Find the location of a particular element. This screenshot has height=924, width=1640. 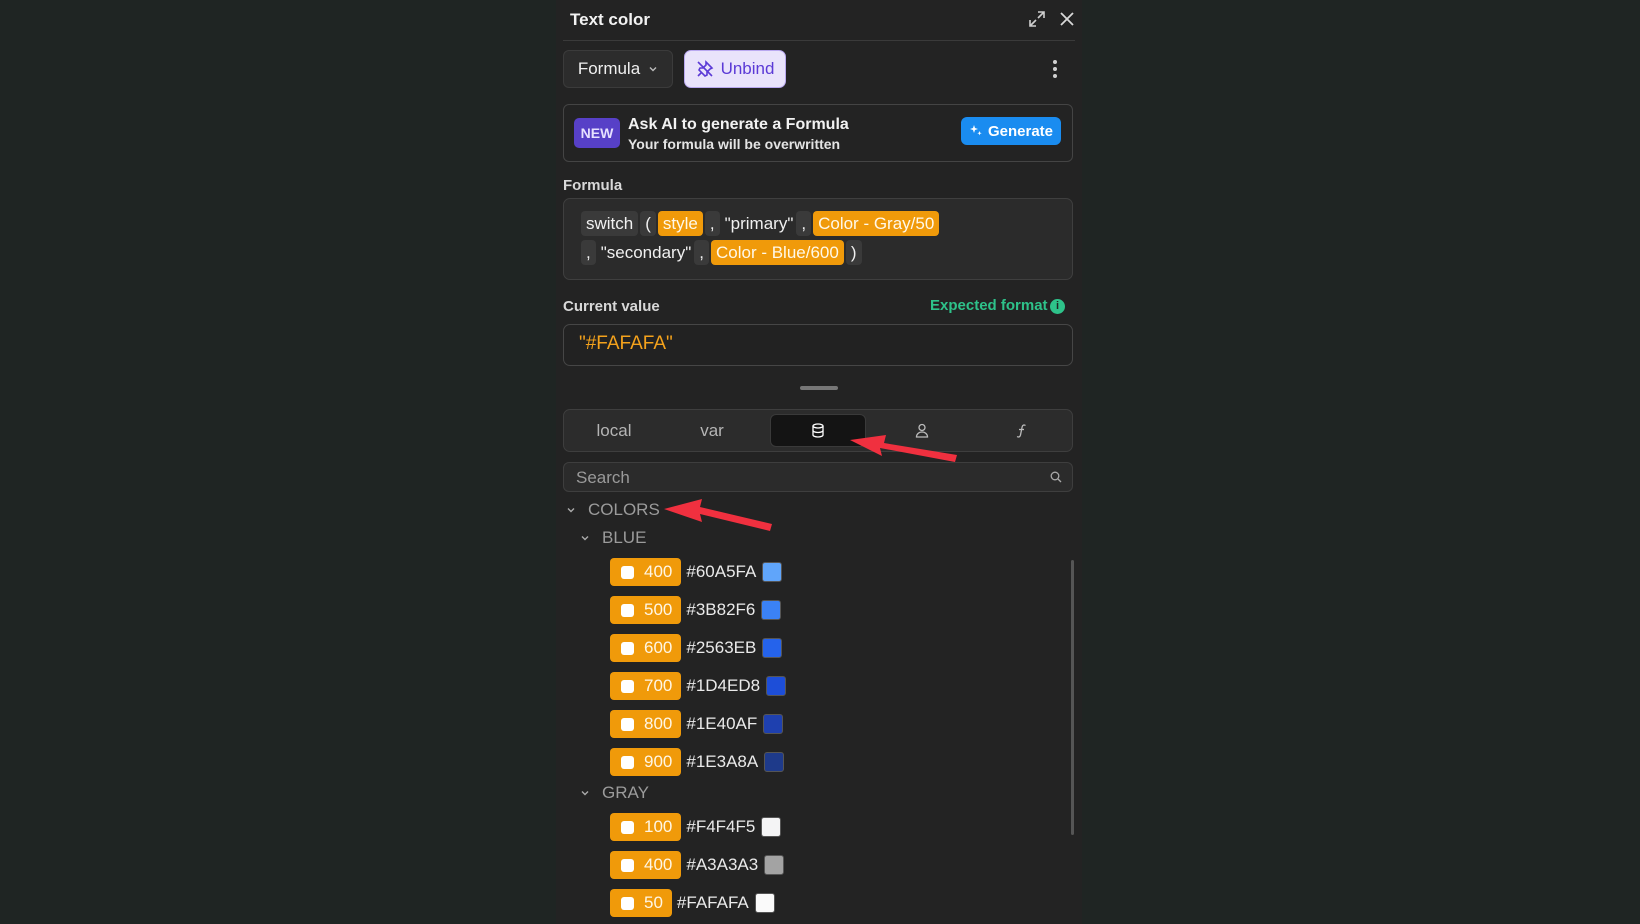

hex-value: #1D4ED8 is located at coordinates (723, 685).